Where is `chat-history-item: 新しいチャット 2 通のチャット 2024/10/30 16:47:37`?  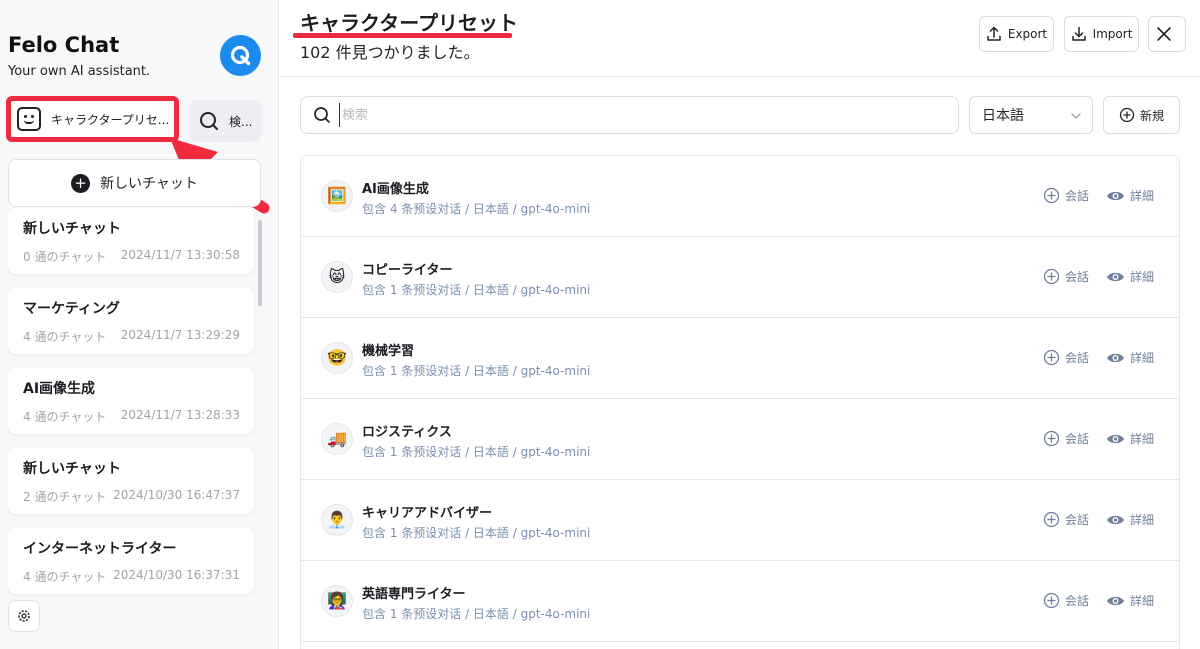 chat-history-item: 新しいチャット 2 通のチャット 2024/10/30 16:47:37 is located at coordinates (131, 481).